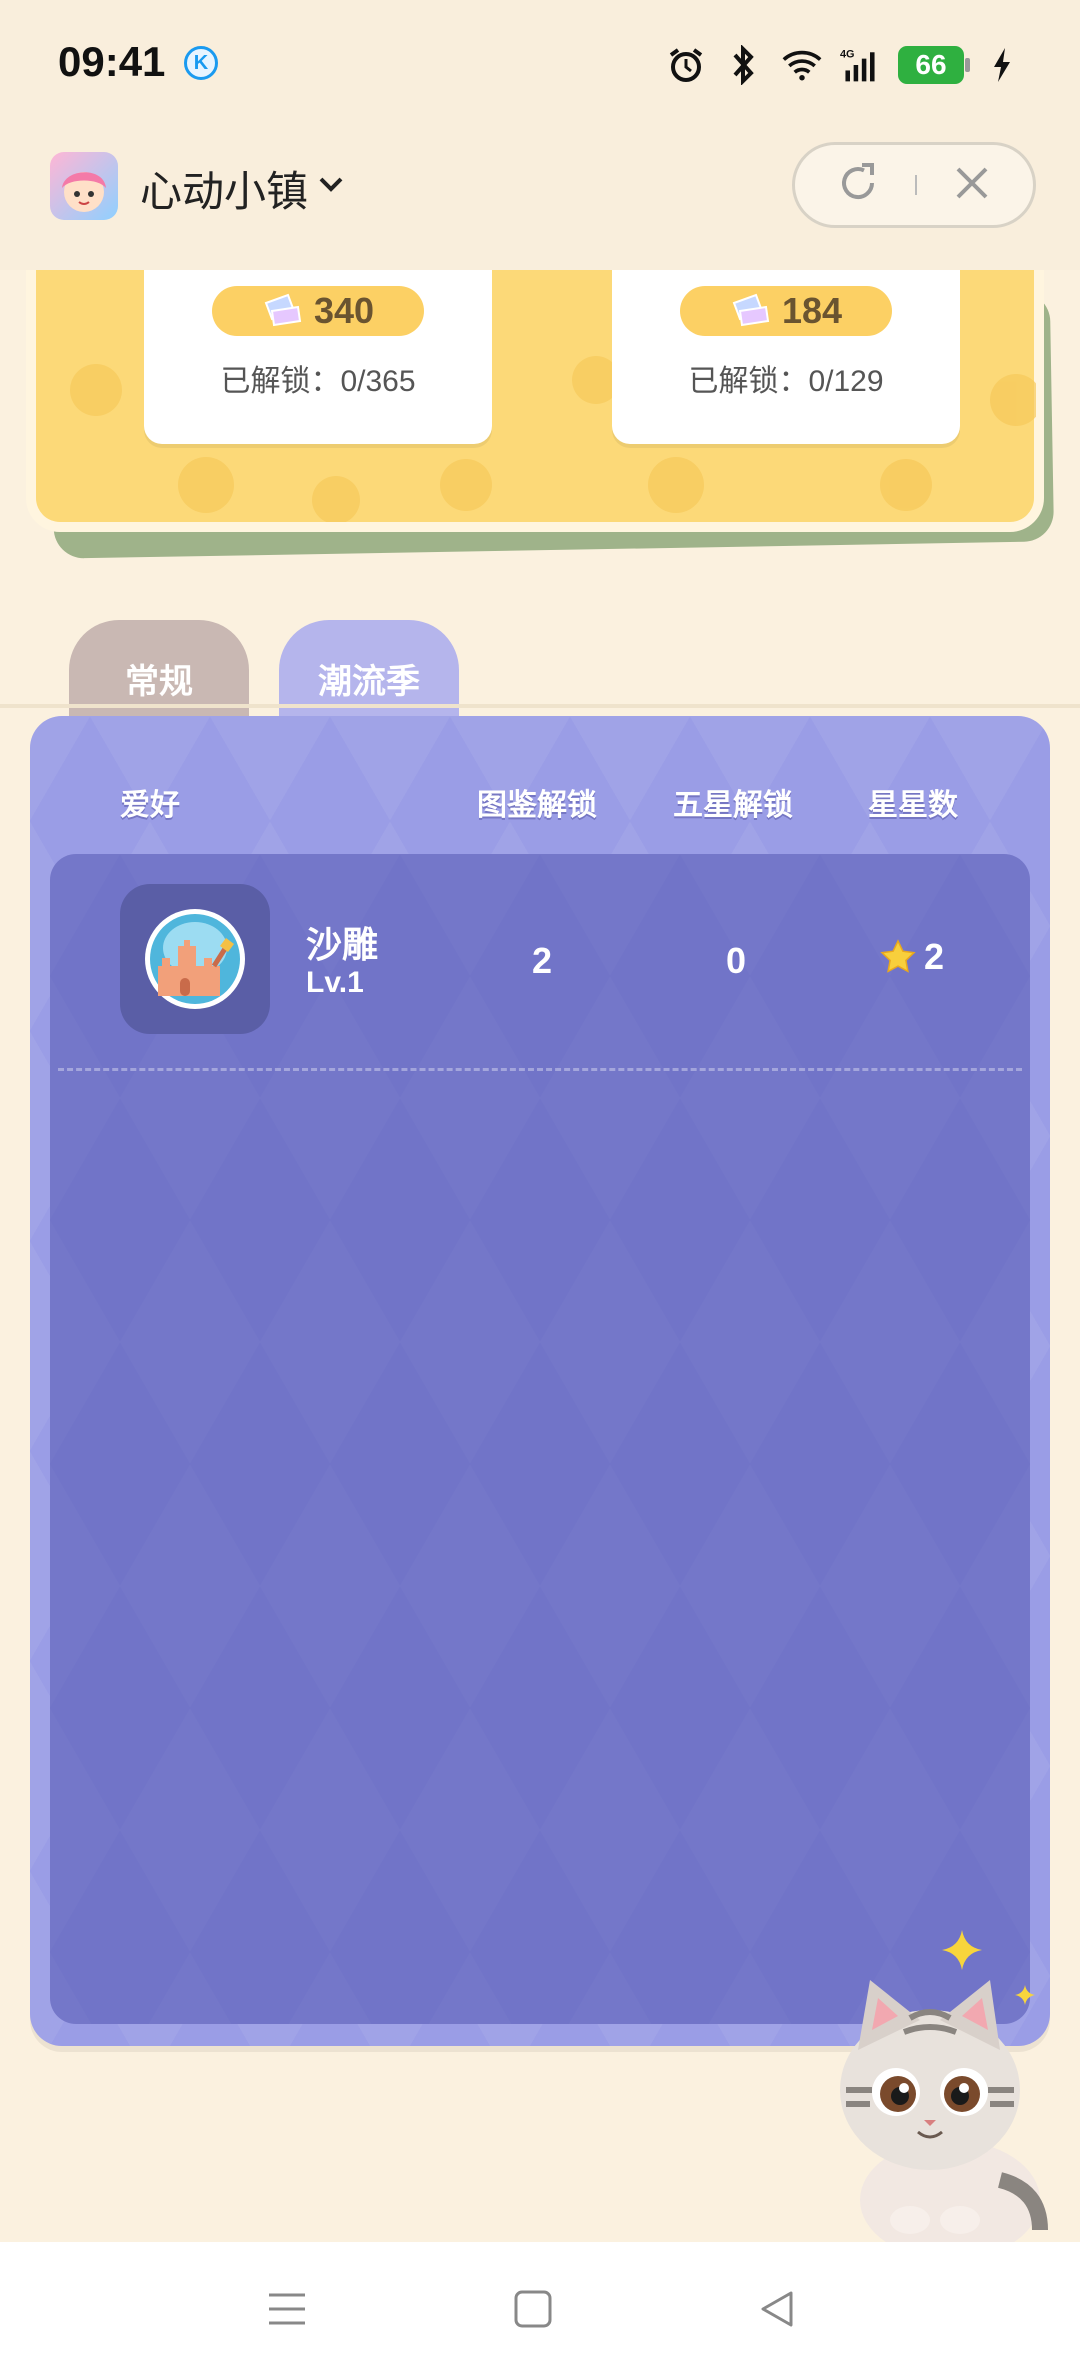 This screenshot has height=2376, width=1080. Describe the element at coordinates (786, 357) in the screenshot. I see `summary-card-season: 184 已解锁：0/129` at that location.